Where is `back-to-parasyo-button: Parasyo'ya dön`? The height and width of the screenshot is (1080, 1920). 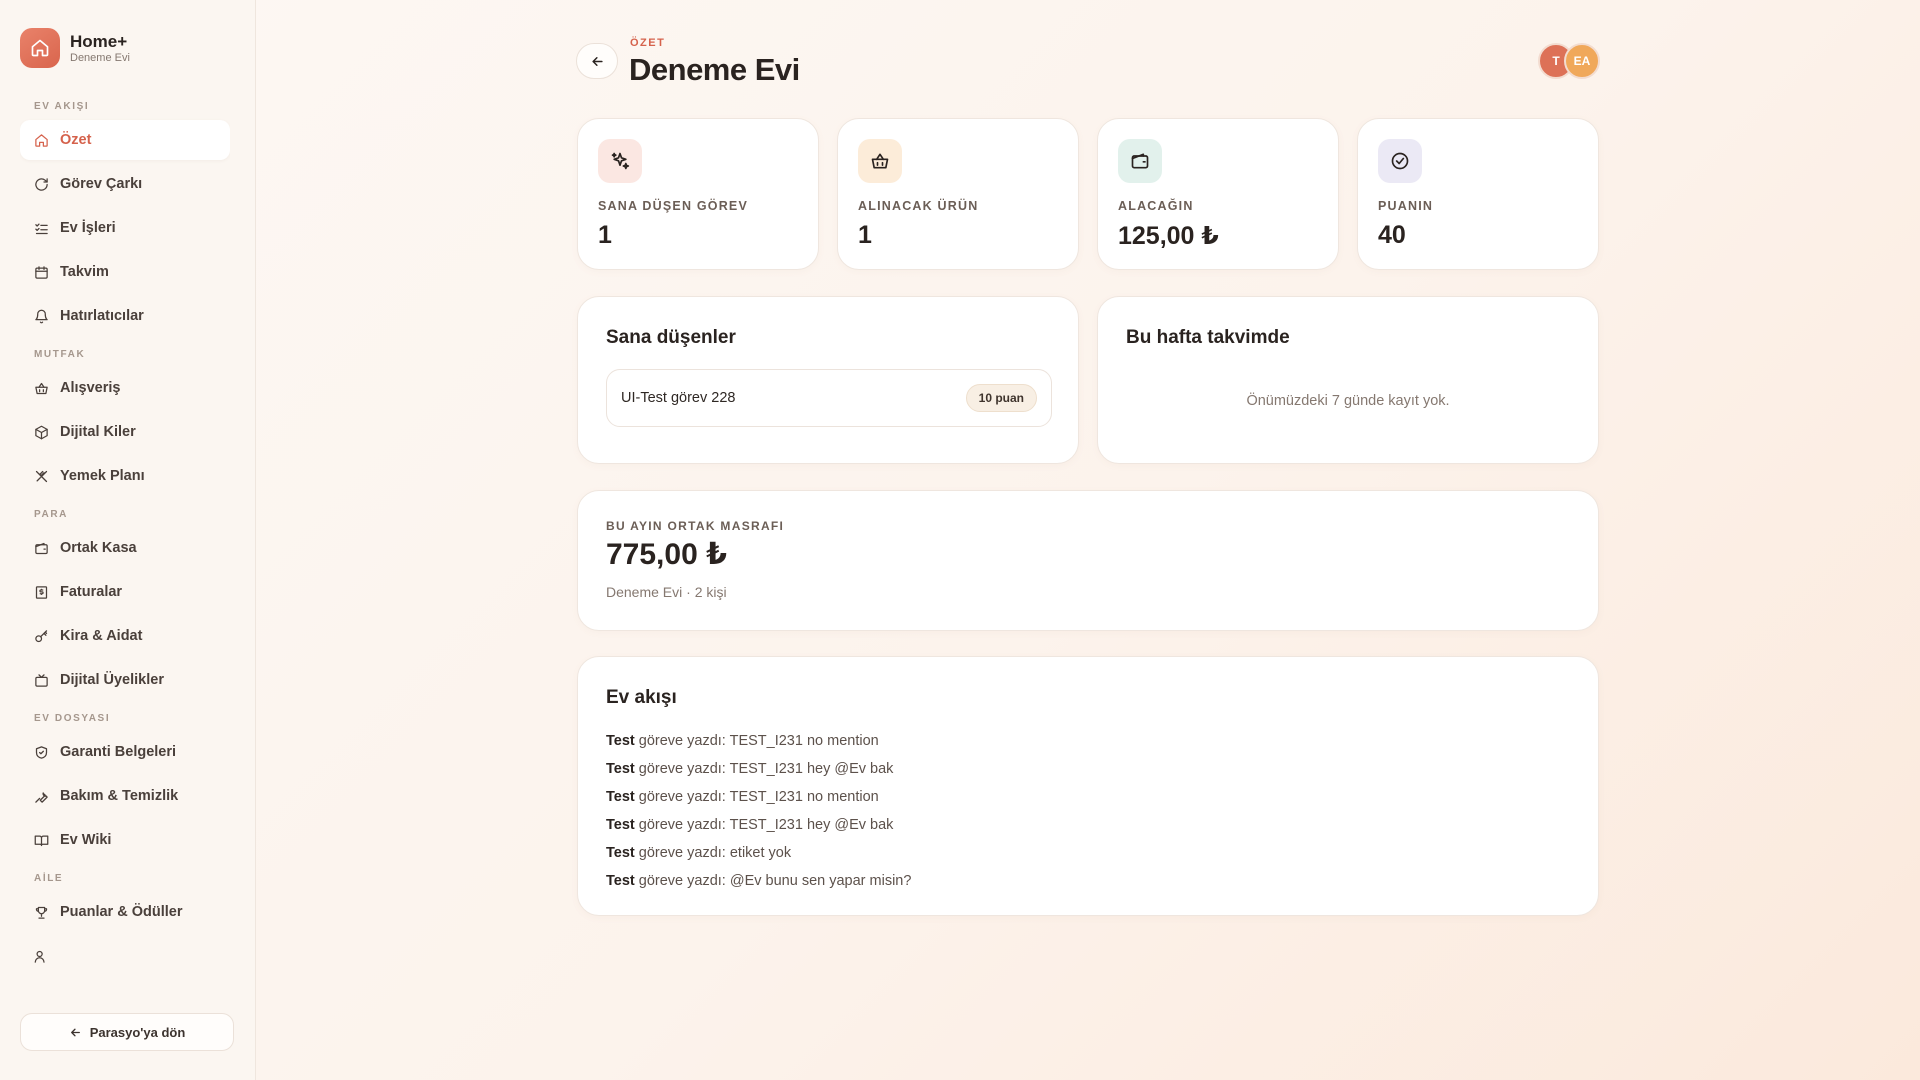
back-to-parasyo-button: Parasyo'ya dön is located at coordinates (127, 1032).